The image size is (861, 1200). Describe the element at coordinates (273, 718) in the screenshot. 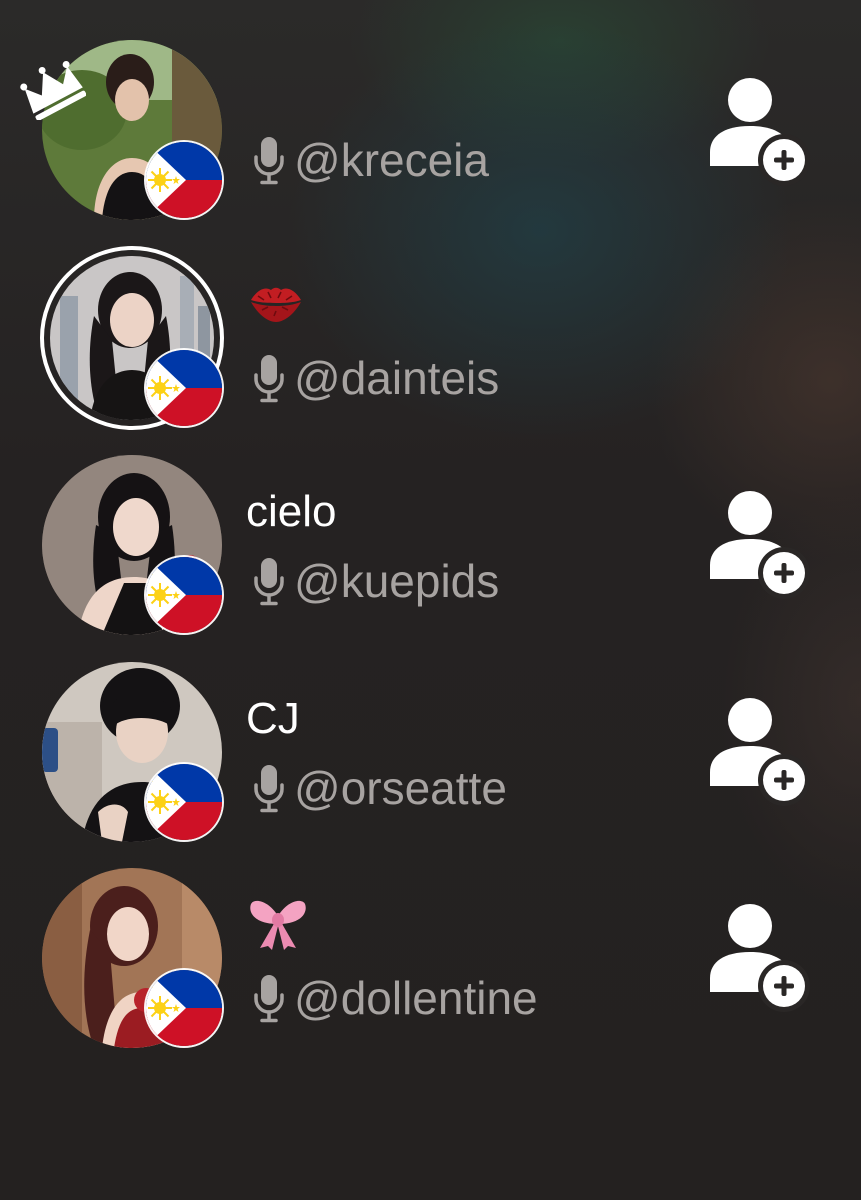

I see `user-display-name: CJ` at that location.